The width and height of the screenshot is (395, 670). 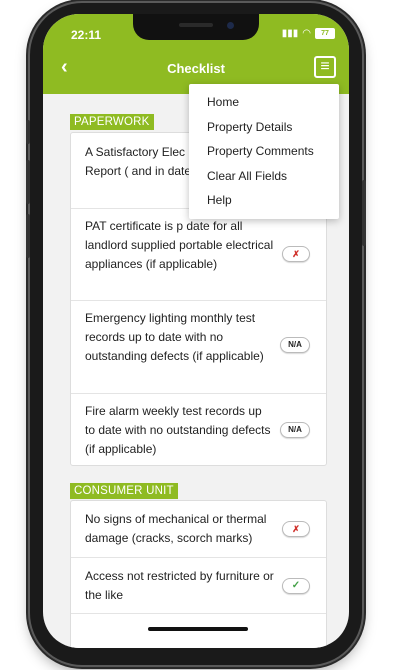 I want to click on status-icons: ▮▮▮ ◠ 77, so click(x=308, y=33).